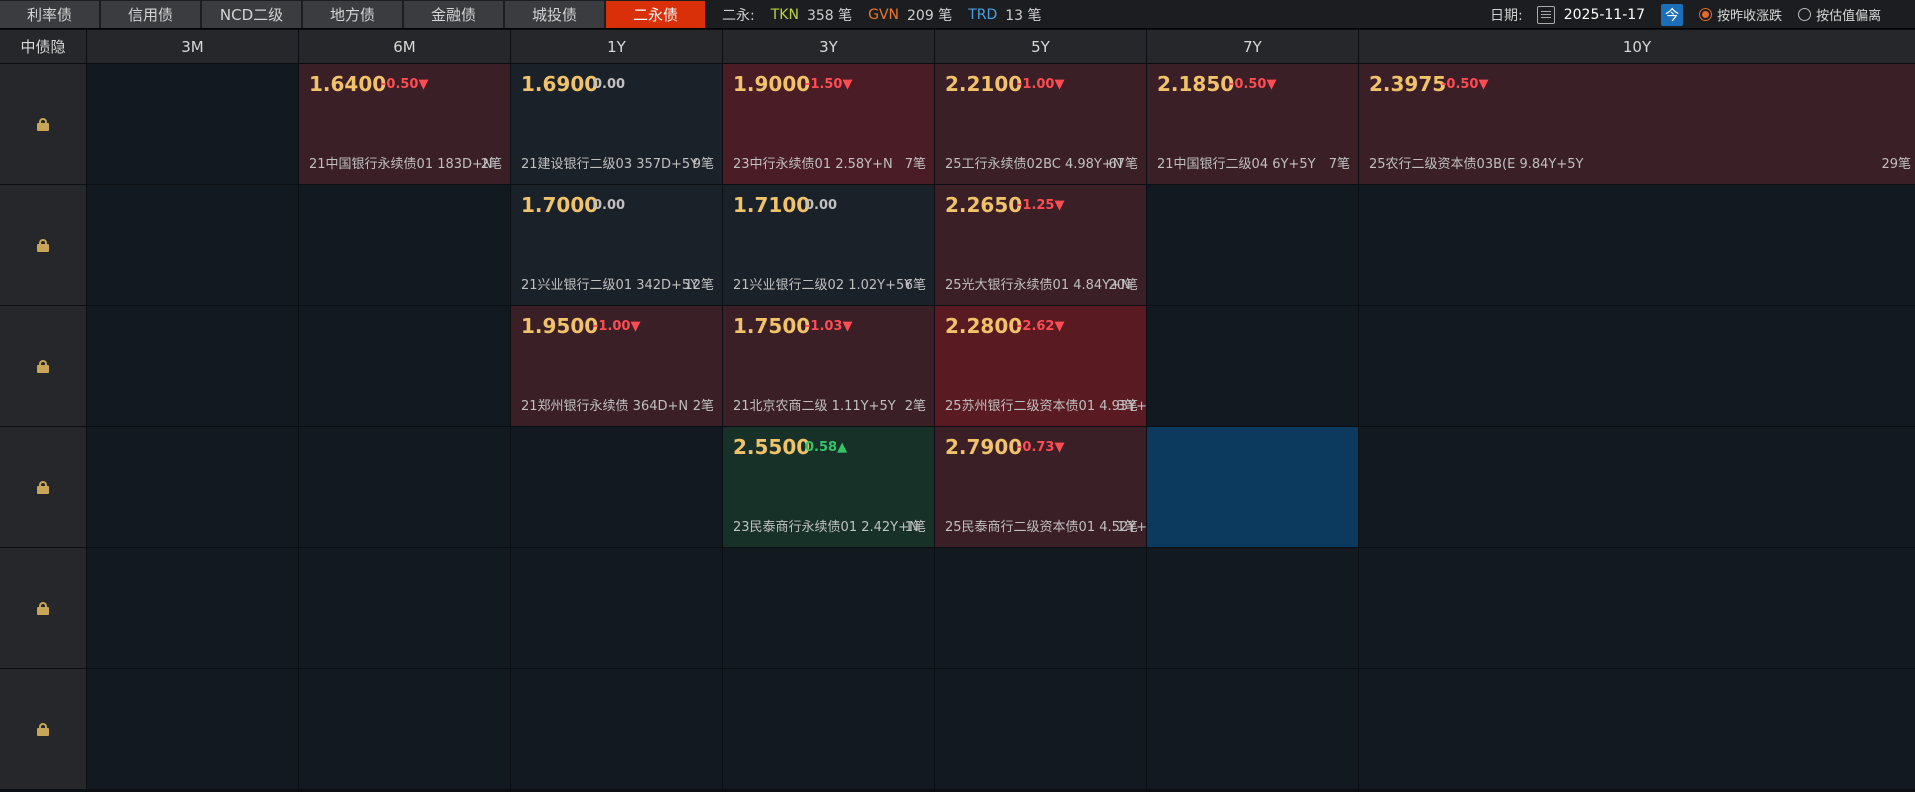 The image size is (1915, 792). I want to click on bond-name-text: 21北京农商二级 1.11Y+5Y, so click(814, 406).